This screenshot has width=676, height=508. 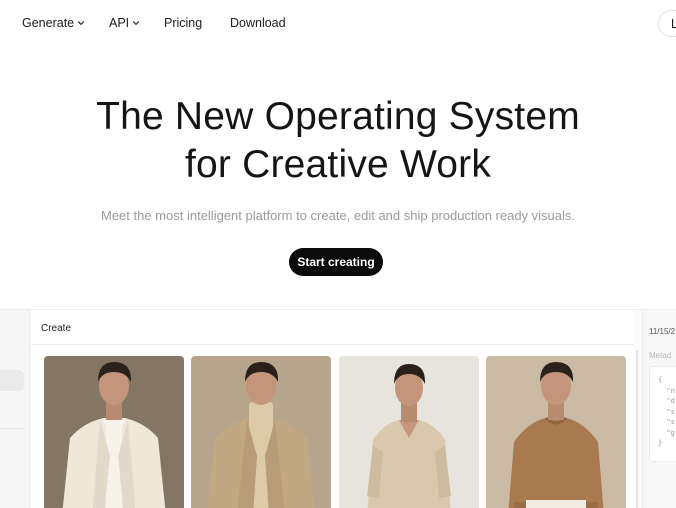 What do you see at coordinates (666, 390) in the screenshot?
I see `code-line: "n` at bounding box center [666, 390].